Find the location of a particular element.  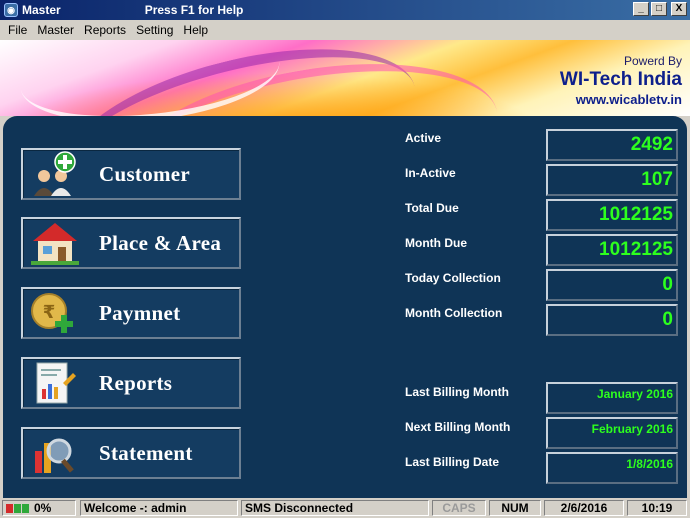

status-date: 2/6/2016 is located at coordinates (584, 508).